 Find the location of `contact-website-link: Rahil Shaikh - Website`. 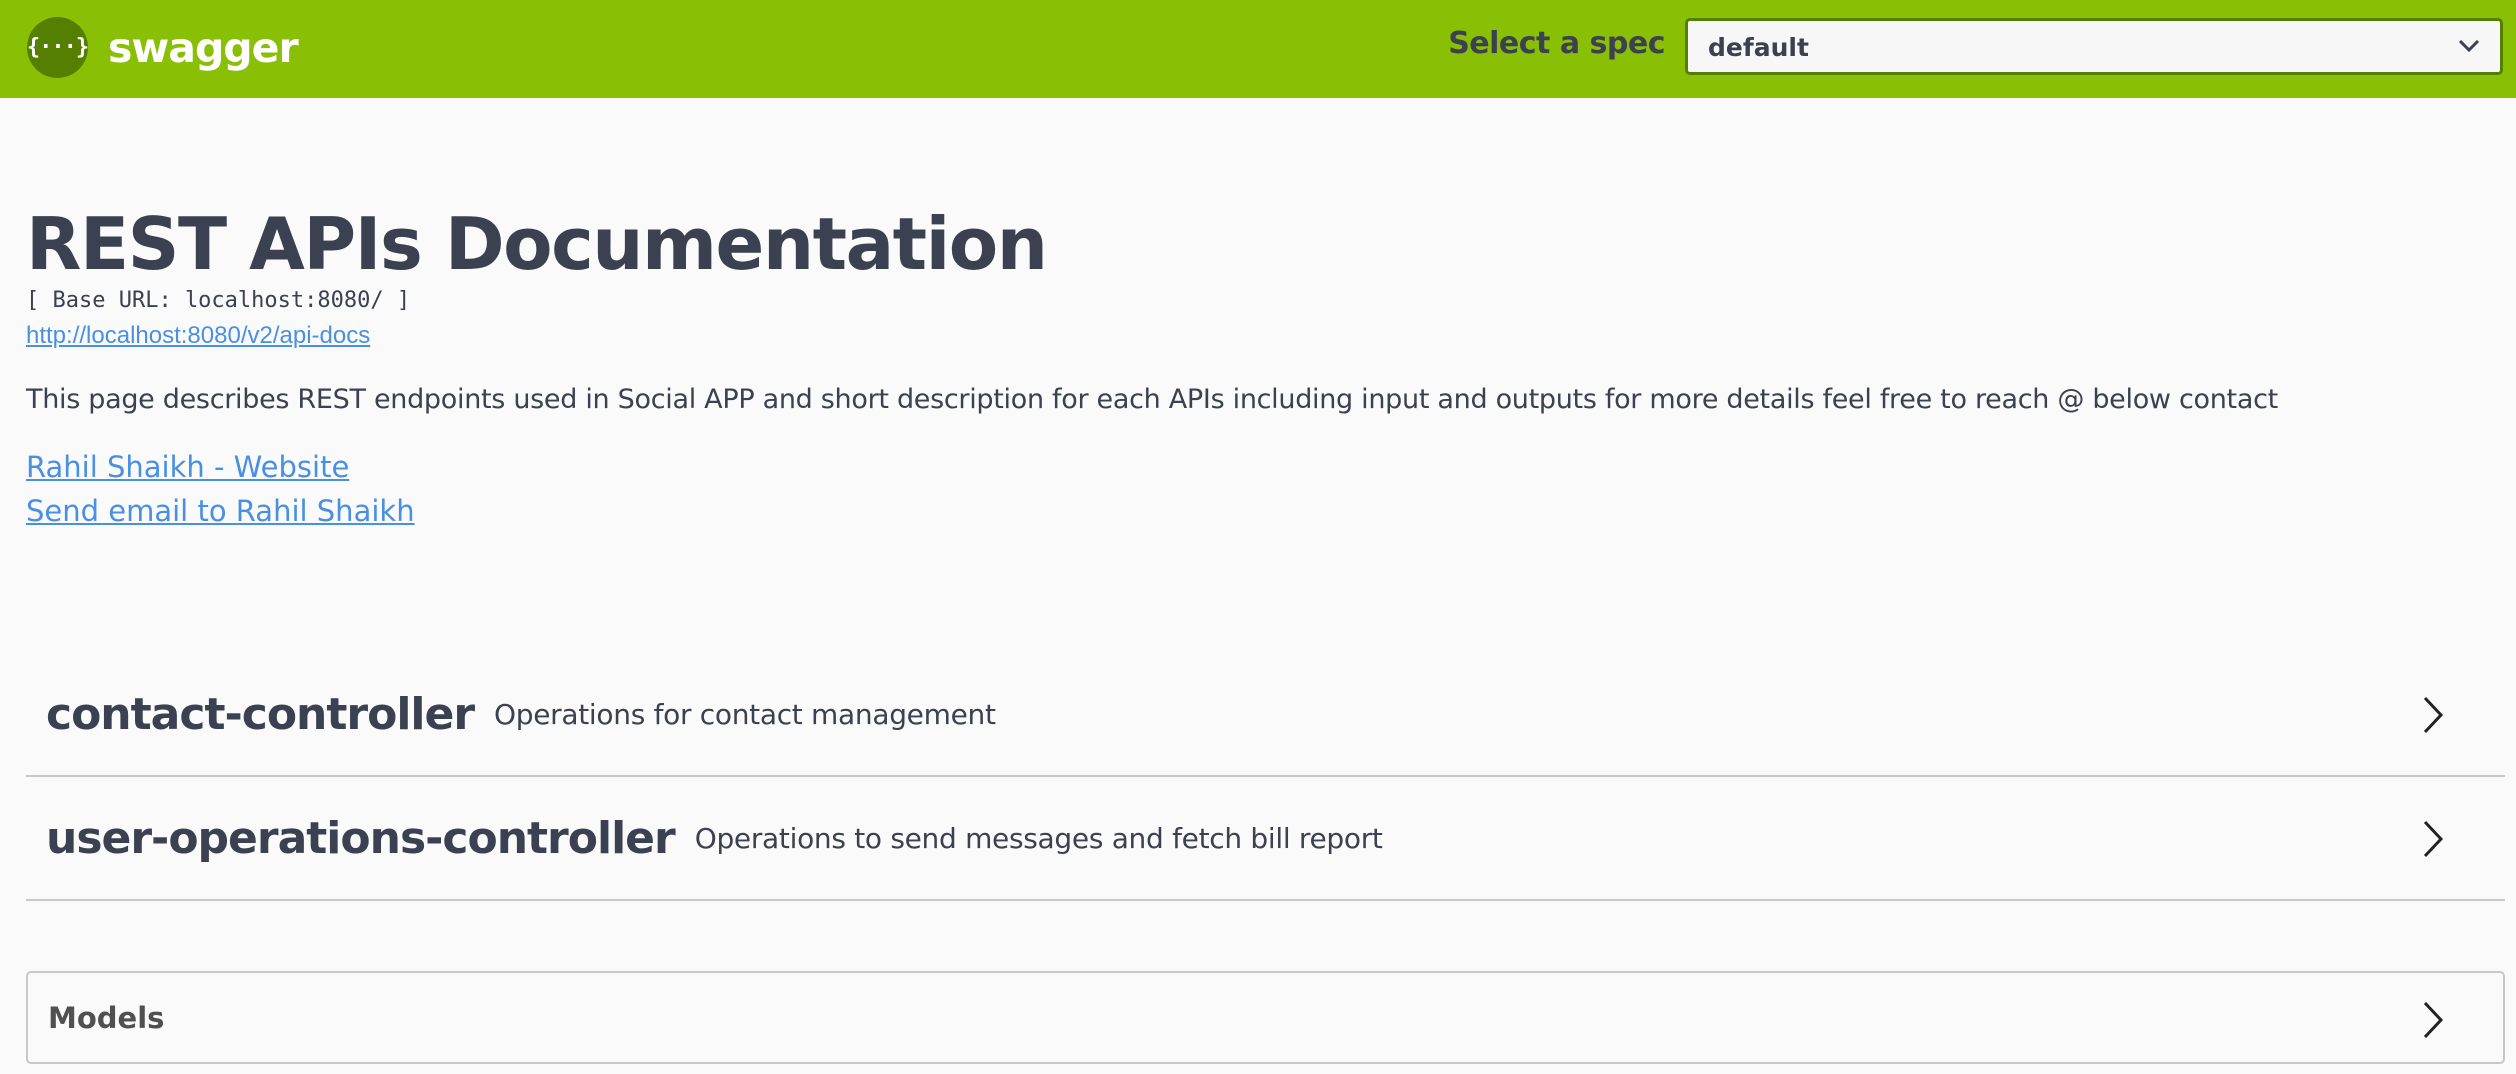

contact-website-link: Rahil Shaikh - Website is located at coordinates (1261, 467).